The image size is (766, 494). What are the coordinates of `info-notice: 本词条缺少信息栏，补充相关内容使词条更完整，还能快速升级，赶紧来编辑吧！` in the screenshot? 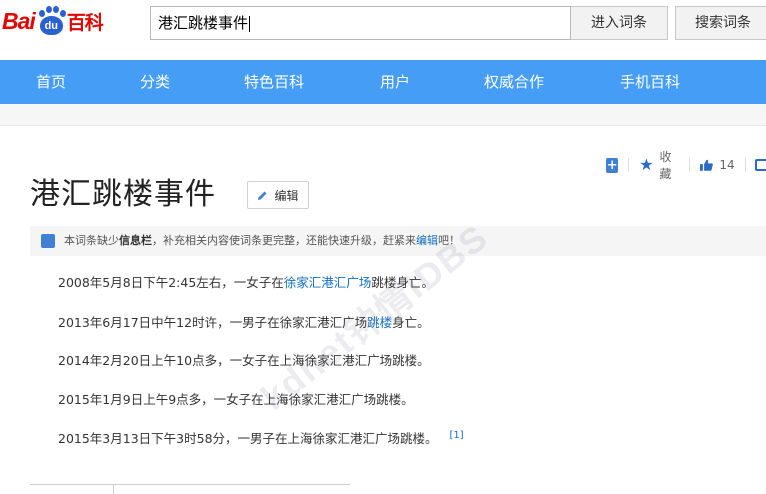 It's located at (398, 241).